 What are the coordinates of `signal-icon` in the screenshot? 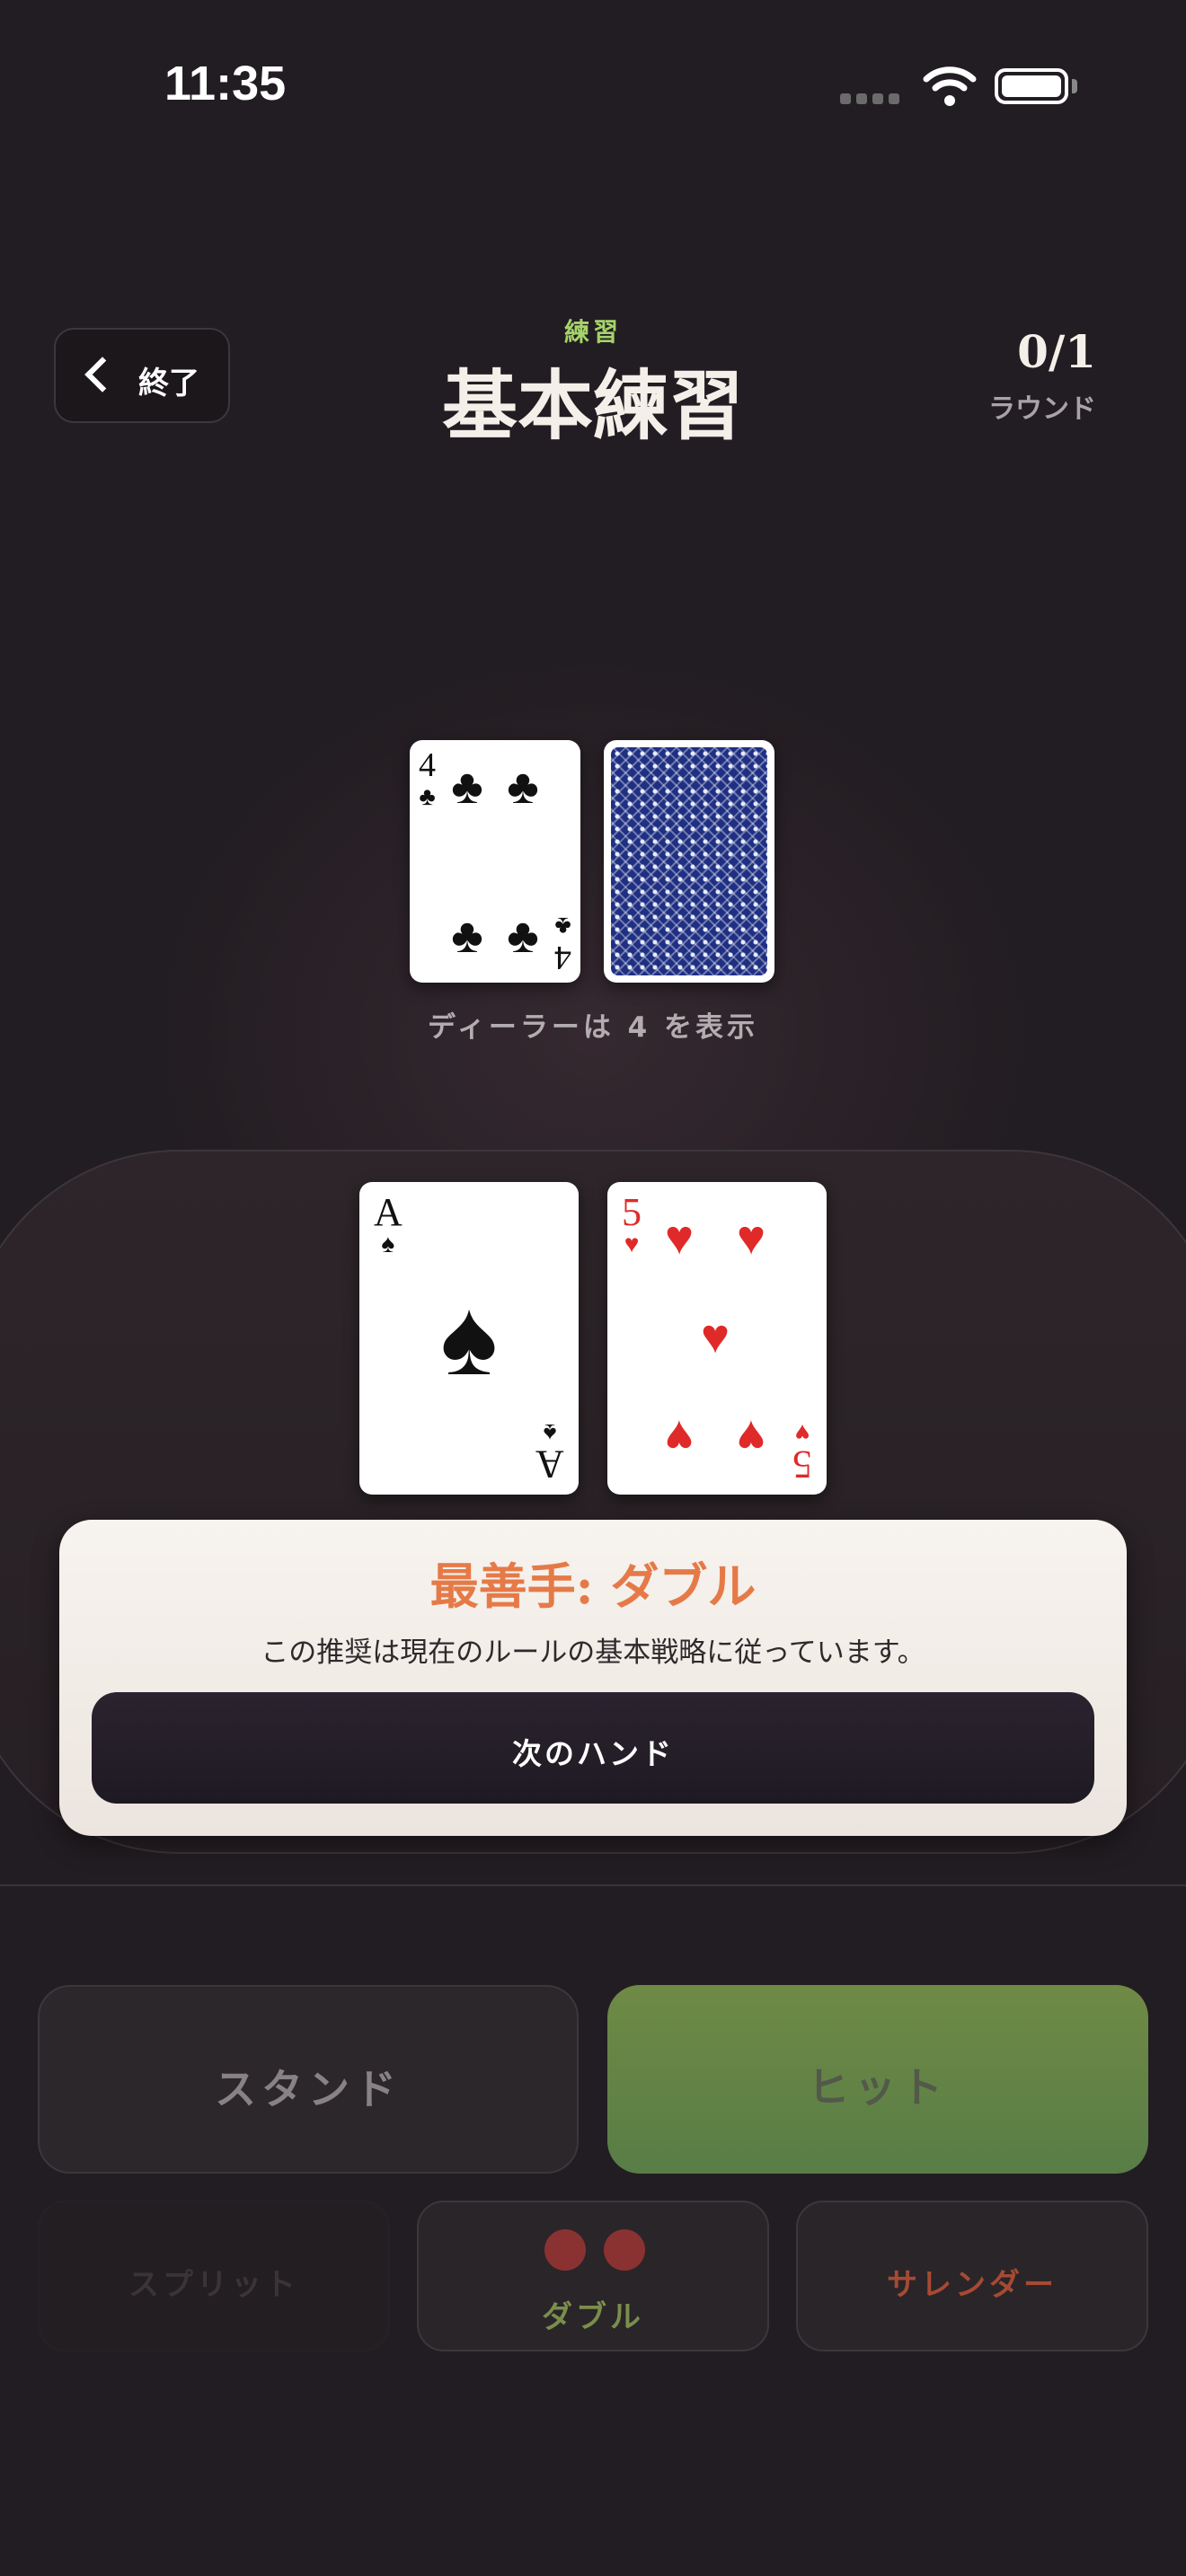 It's located at (845, 98).